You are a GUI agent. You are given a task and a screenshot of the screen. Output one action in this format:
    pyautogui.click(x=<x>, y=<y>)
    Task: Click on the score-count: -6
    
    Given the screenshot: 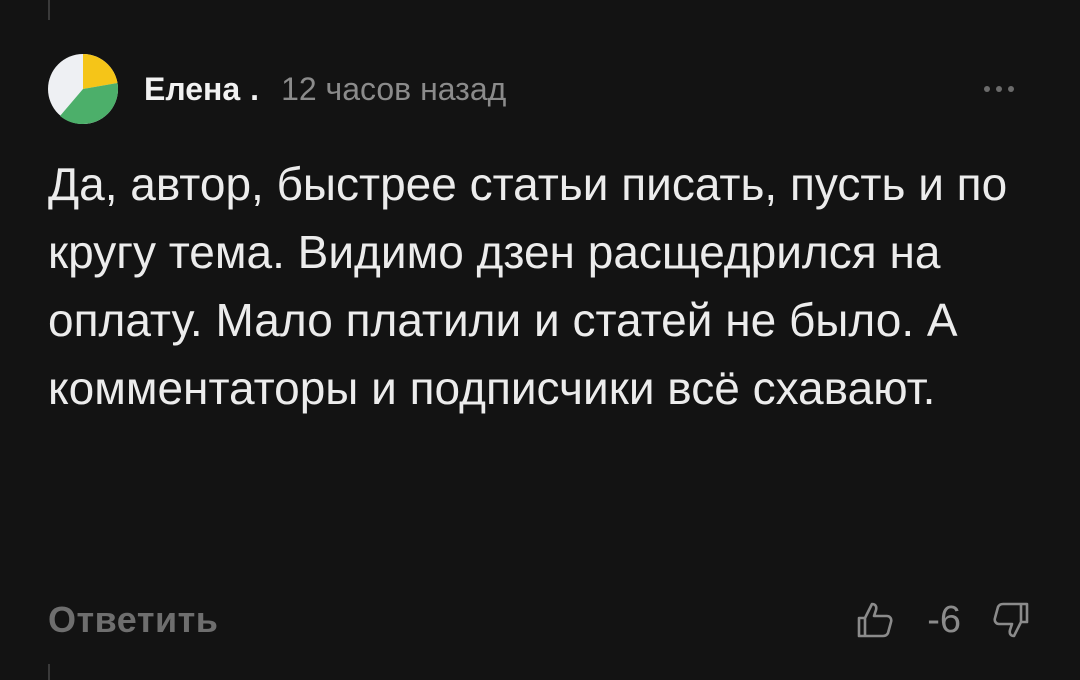 What is the action you would take?
    pyautogui.click(x=944, y=619)
    